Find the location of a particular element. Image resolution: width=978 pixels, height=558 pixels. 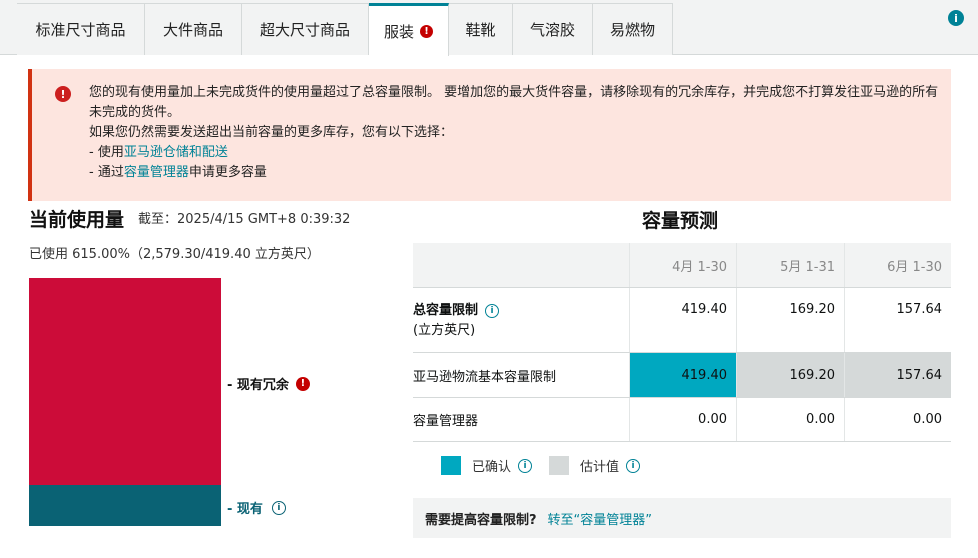

excess-label: - 现有冗余 is located at coordinates (258, 385).